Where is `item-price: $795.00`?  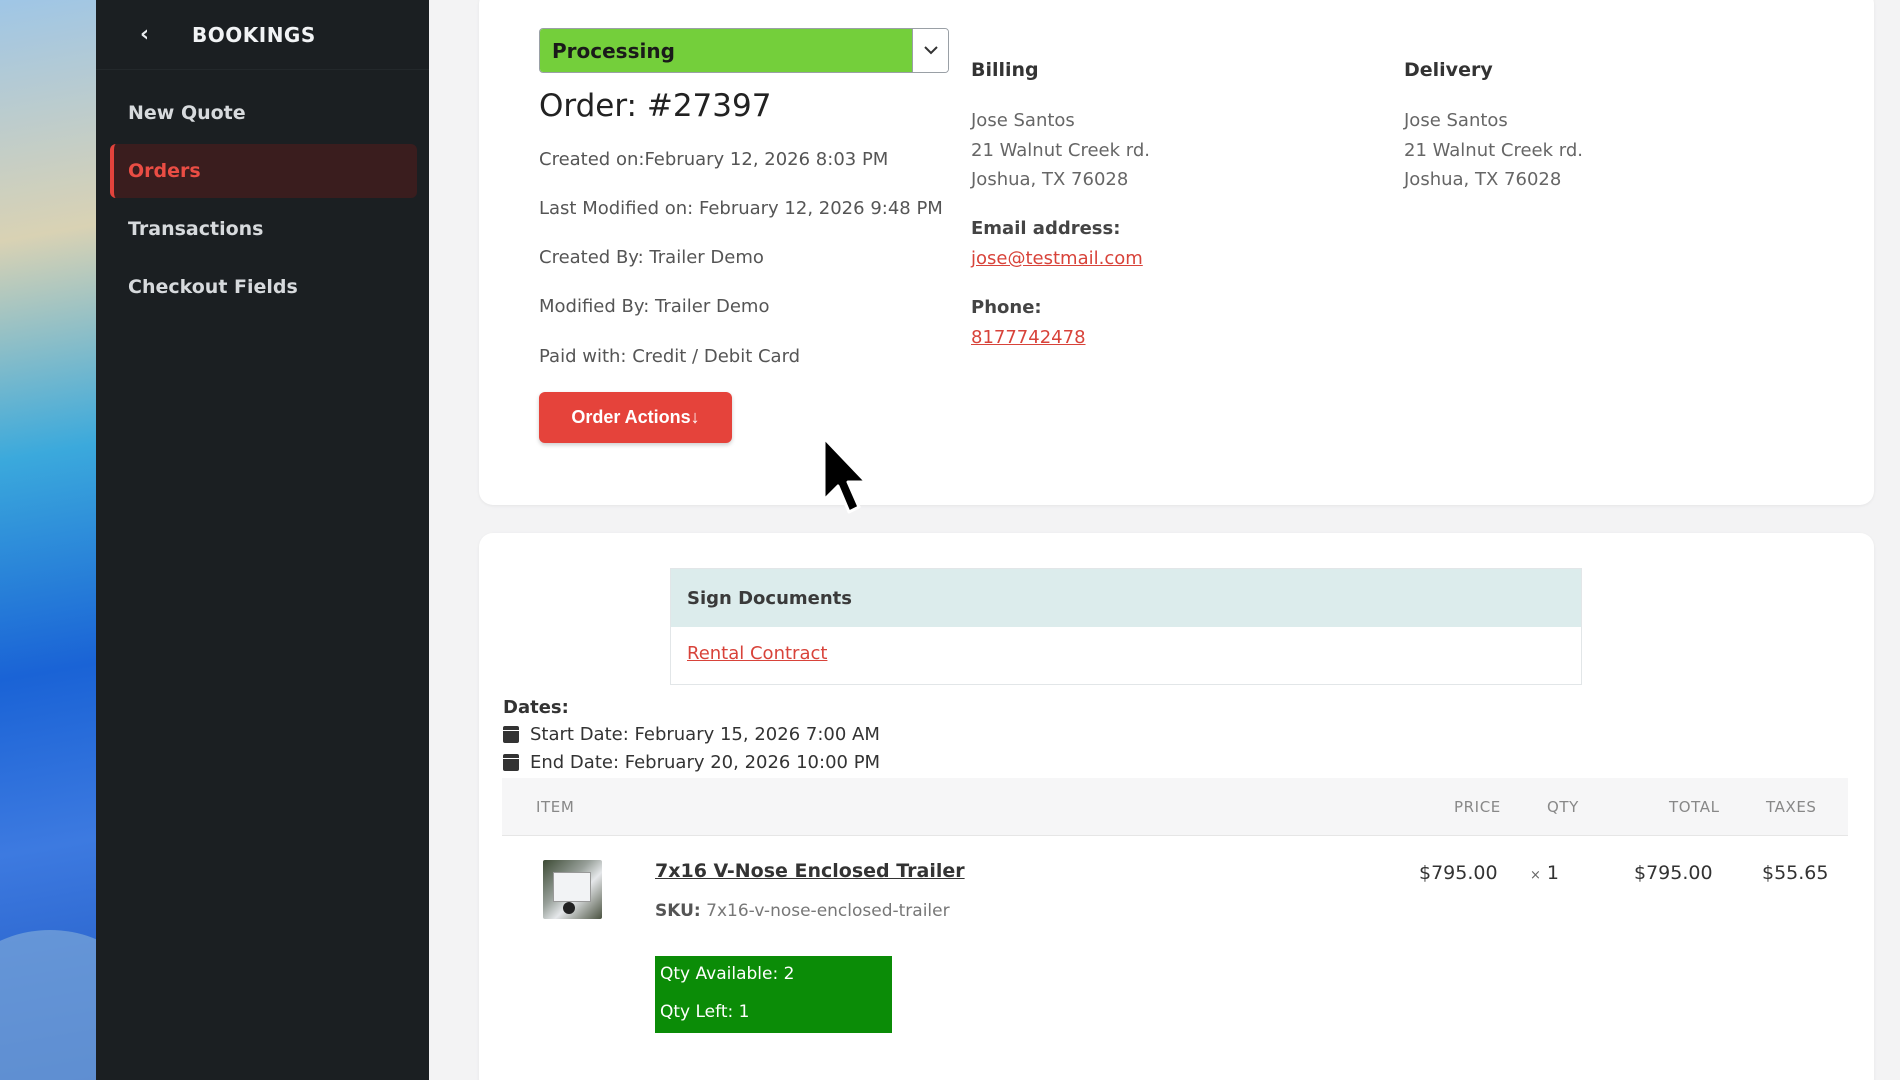
item-price: $795.00 is located at coordinates (1458, 873).